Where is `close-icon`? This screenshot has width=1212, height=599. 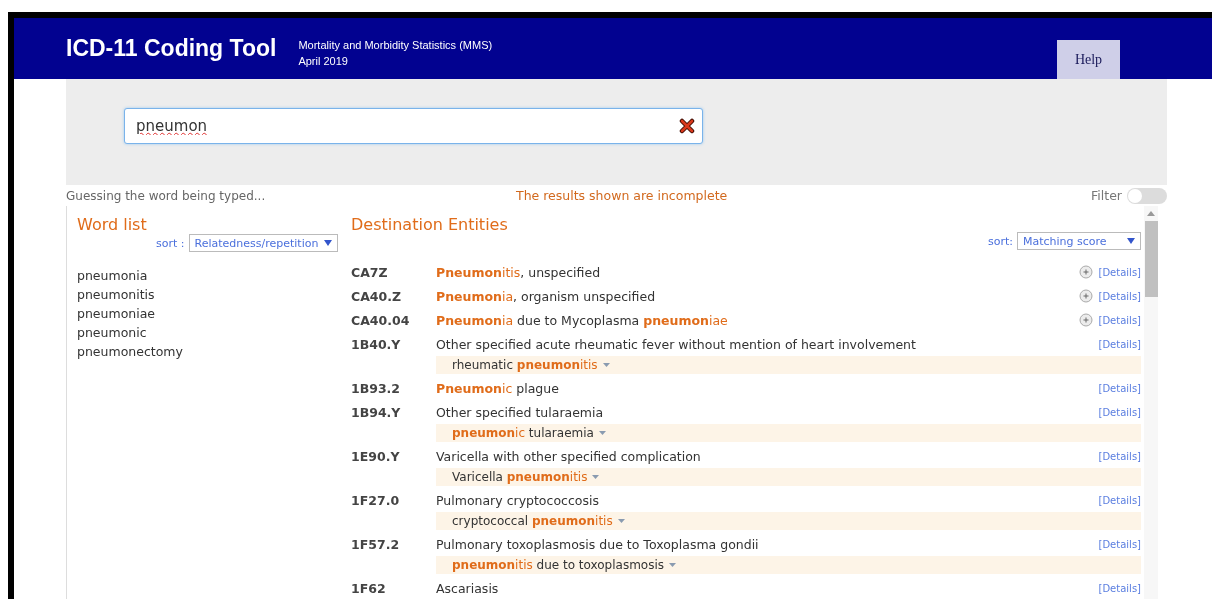 close-icon is located at coordinates (687, 126).